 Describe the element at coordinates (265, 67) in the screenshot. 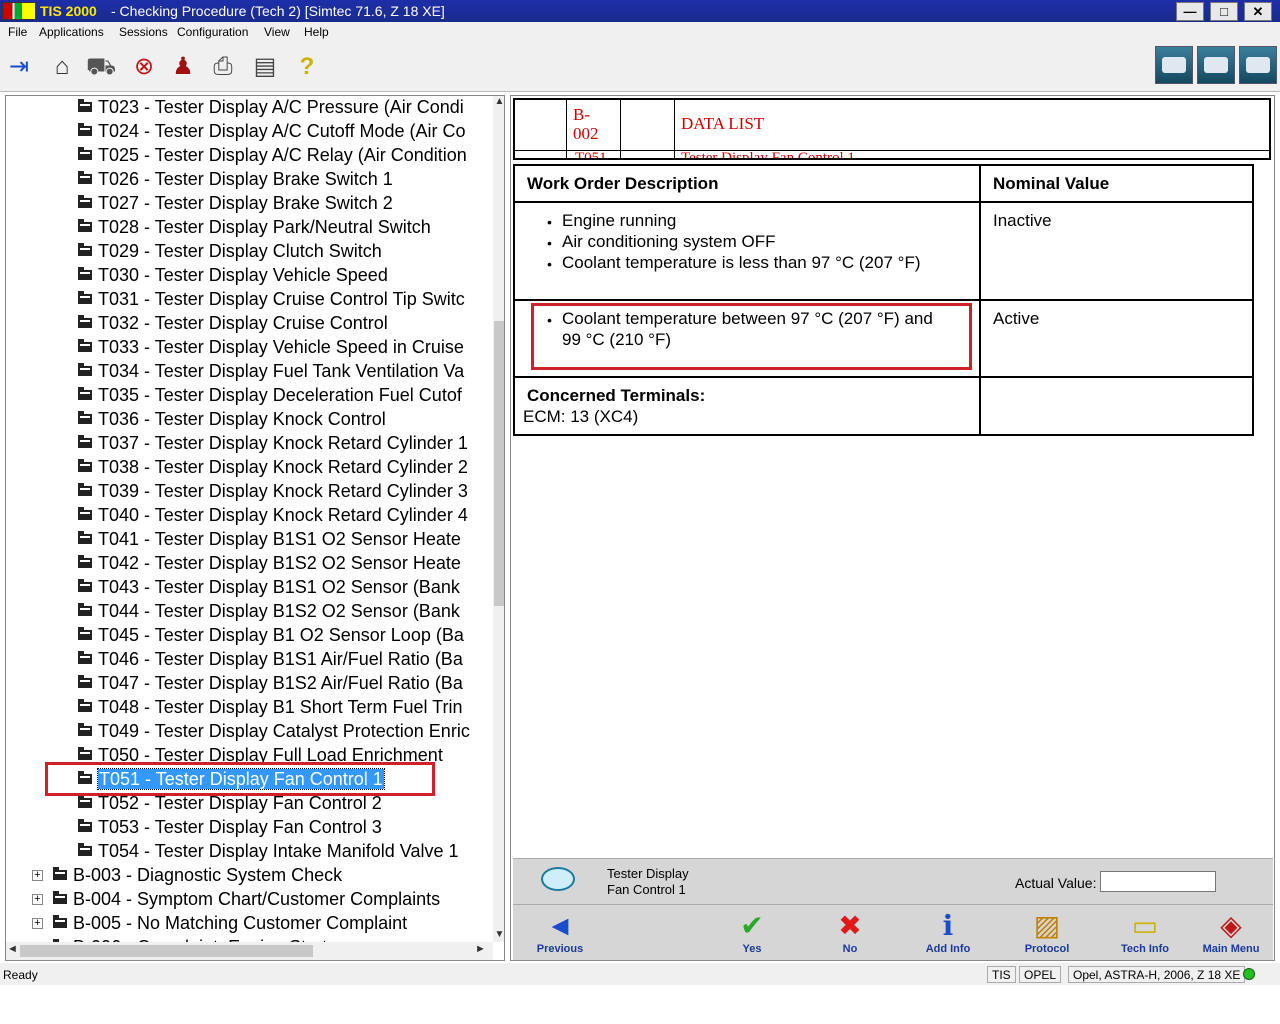

I see `notepad-icon: ▤` at that location.